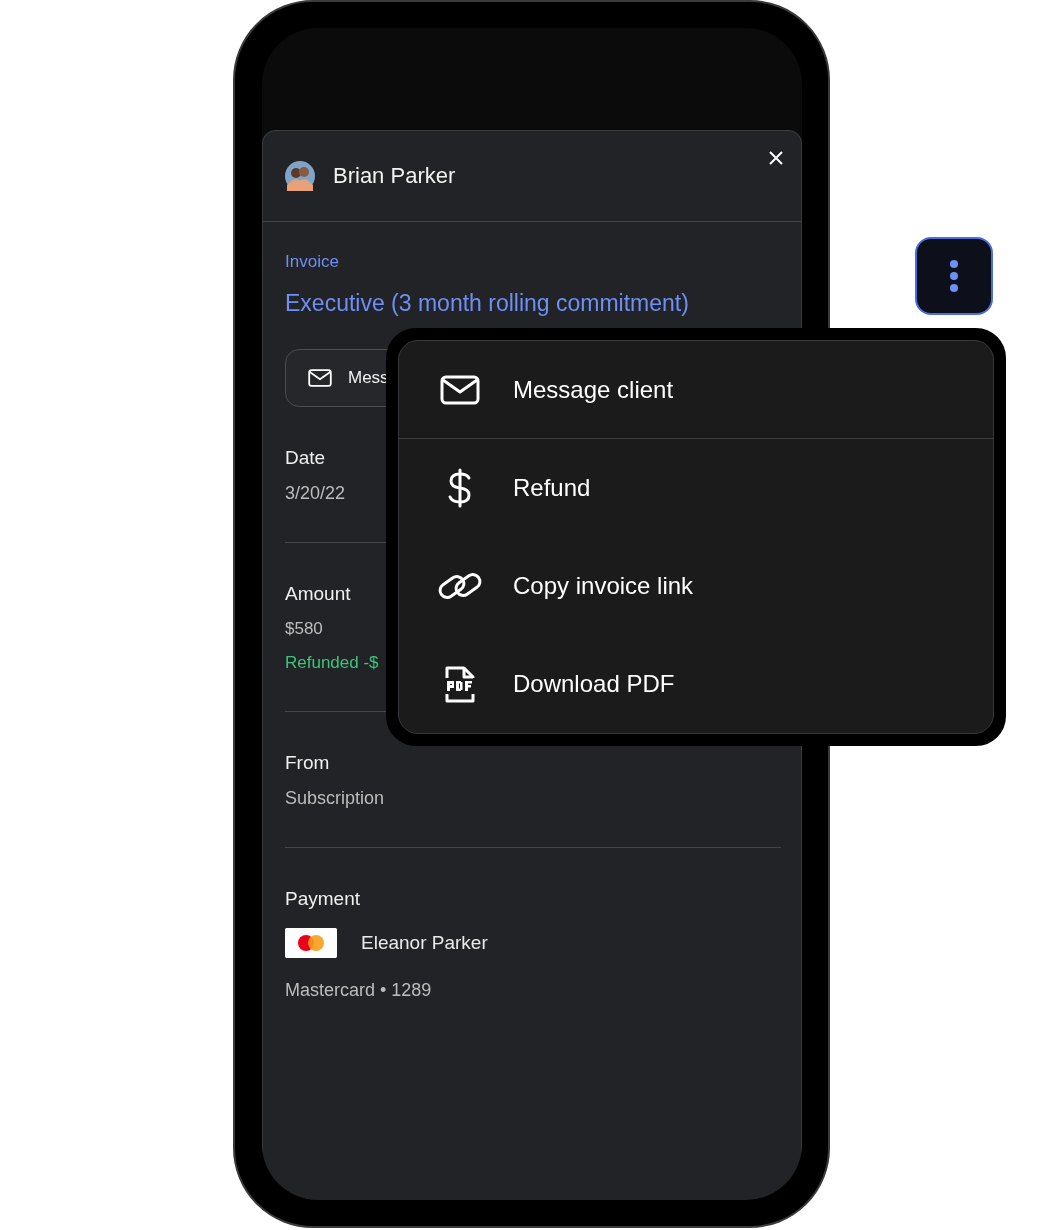 The height and width of the screenshot is (1230, 1061). I want to click on dollar-icon, so click(460, 488).